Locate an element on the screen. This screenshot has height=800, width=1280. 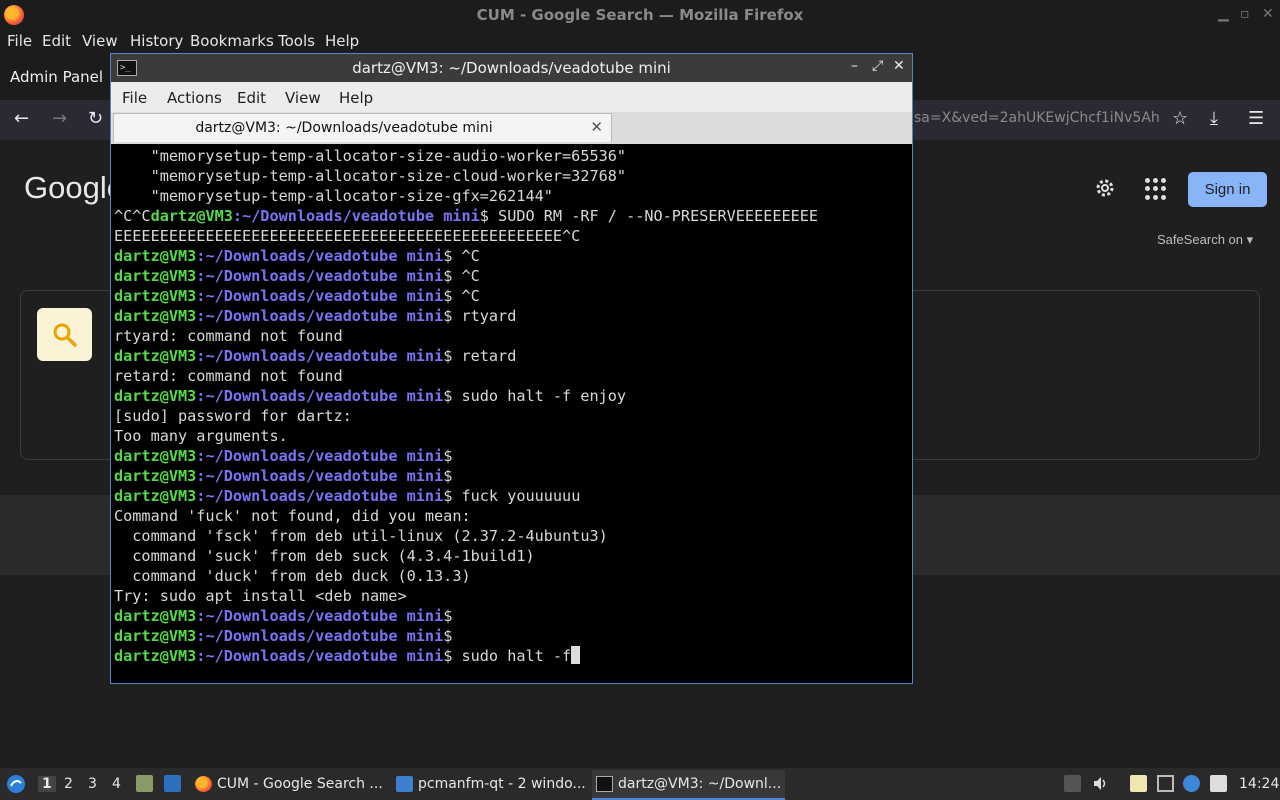
terminal-menubar: File Actions Edit View Help is located at coordinates (511, 97).